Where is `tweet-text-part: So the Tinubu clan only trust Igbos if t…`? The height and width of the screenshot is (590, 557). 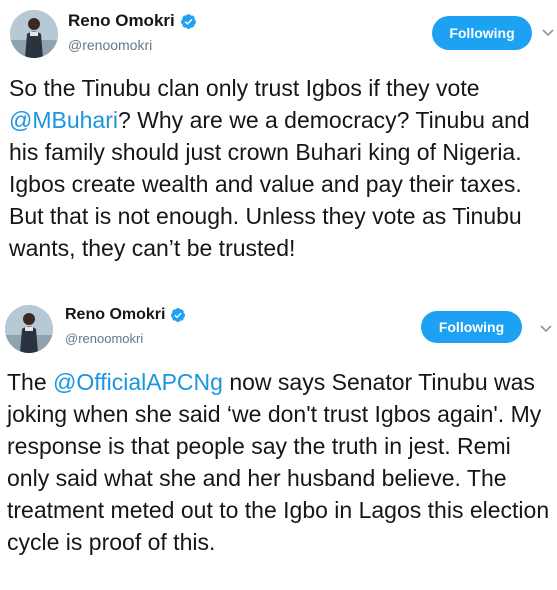 tweet-text-part: So the Tinubu clan only trust Igbos if t… is located at coordinates (244, 88).